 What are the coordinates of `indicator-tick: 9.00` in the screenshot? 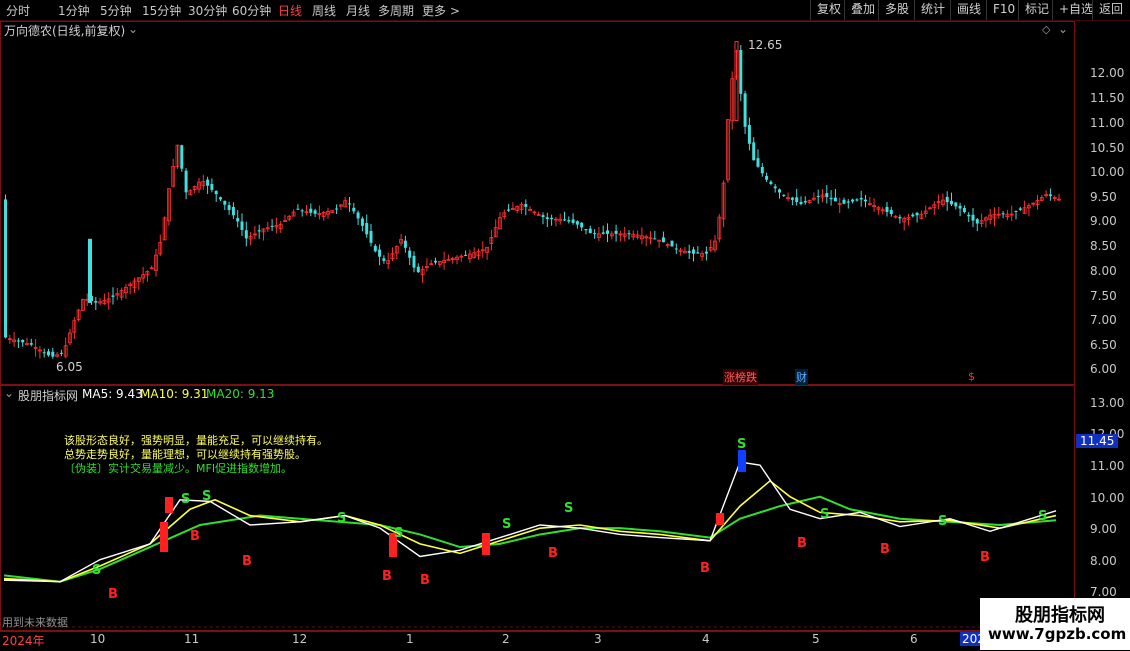 It's located at (1103, 529).